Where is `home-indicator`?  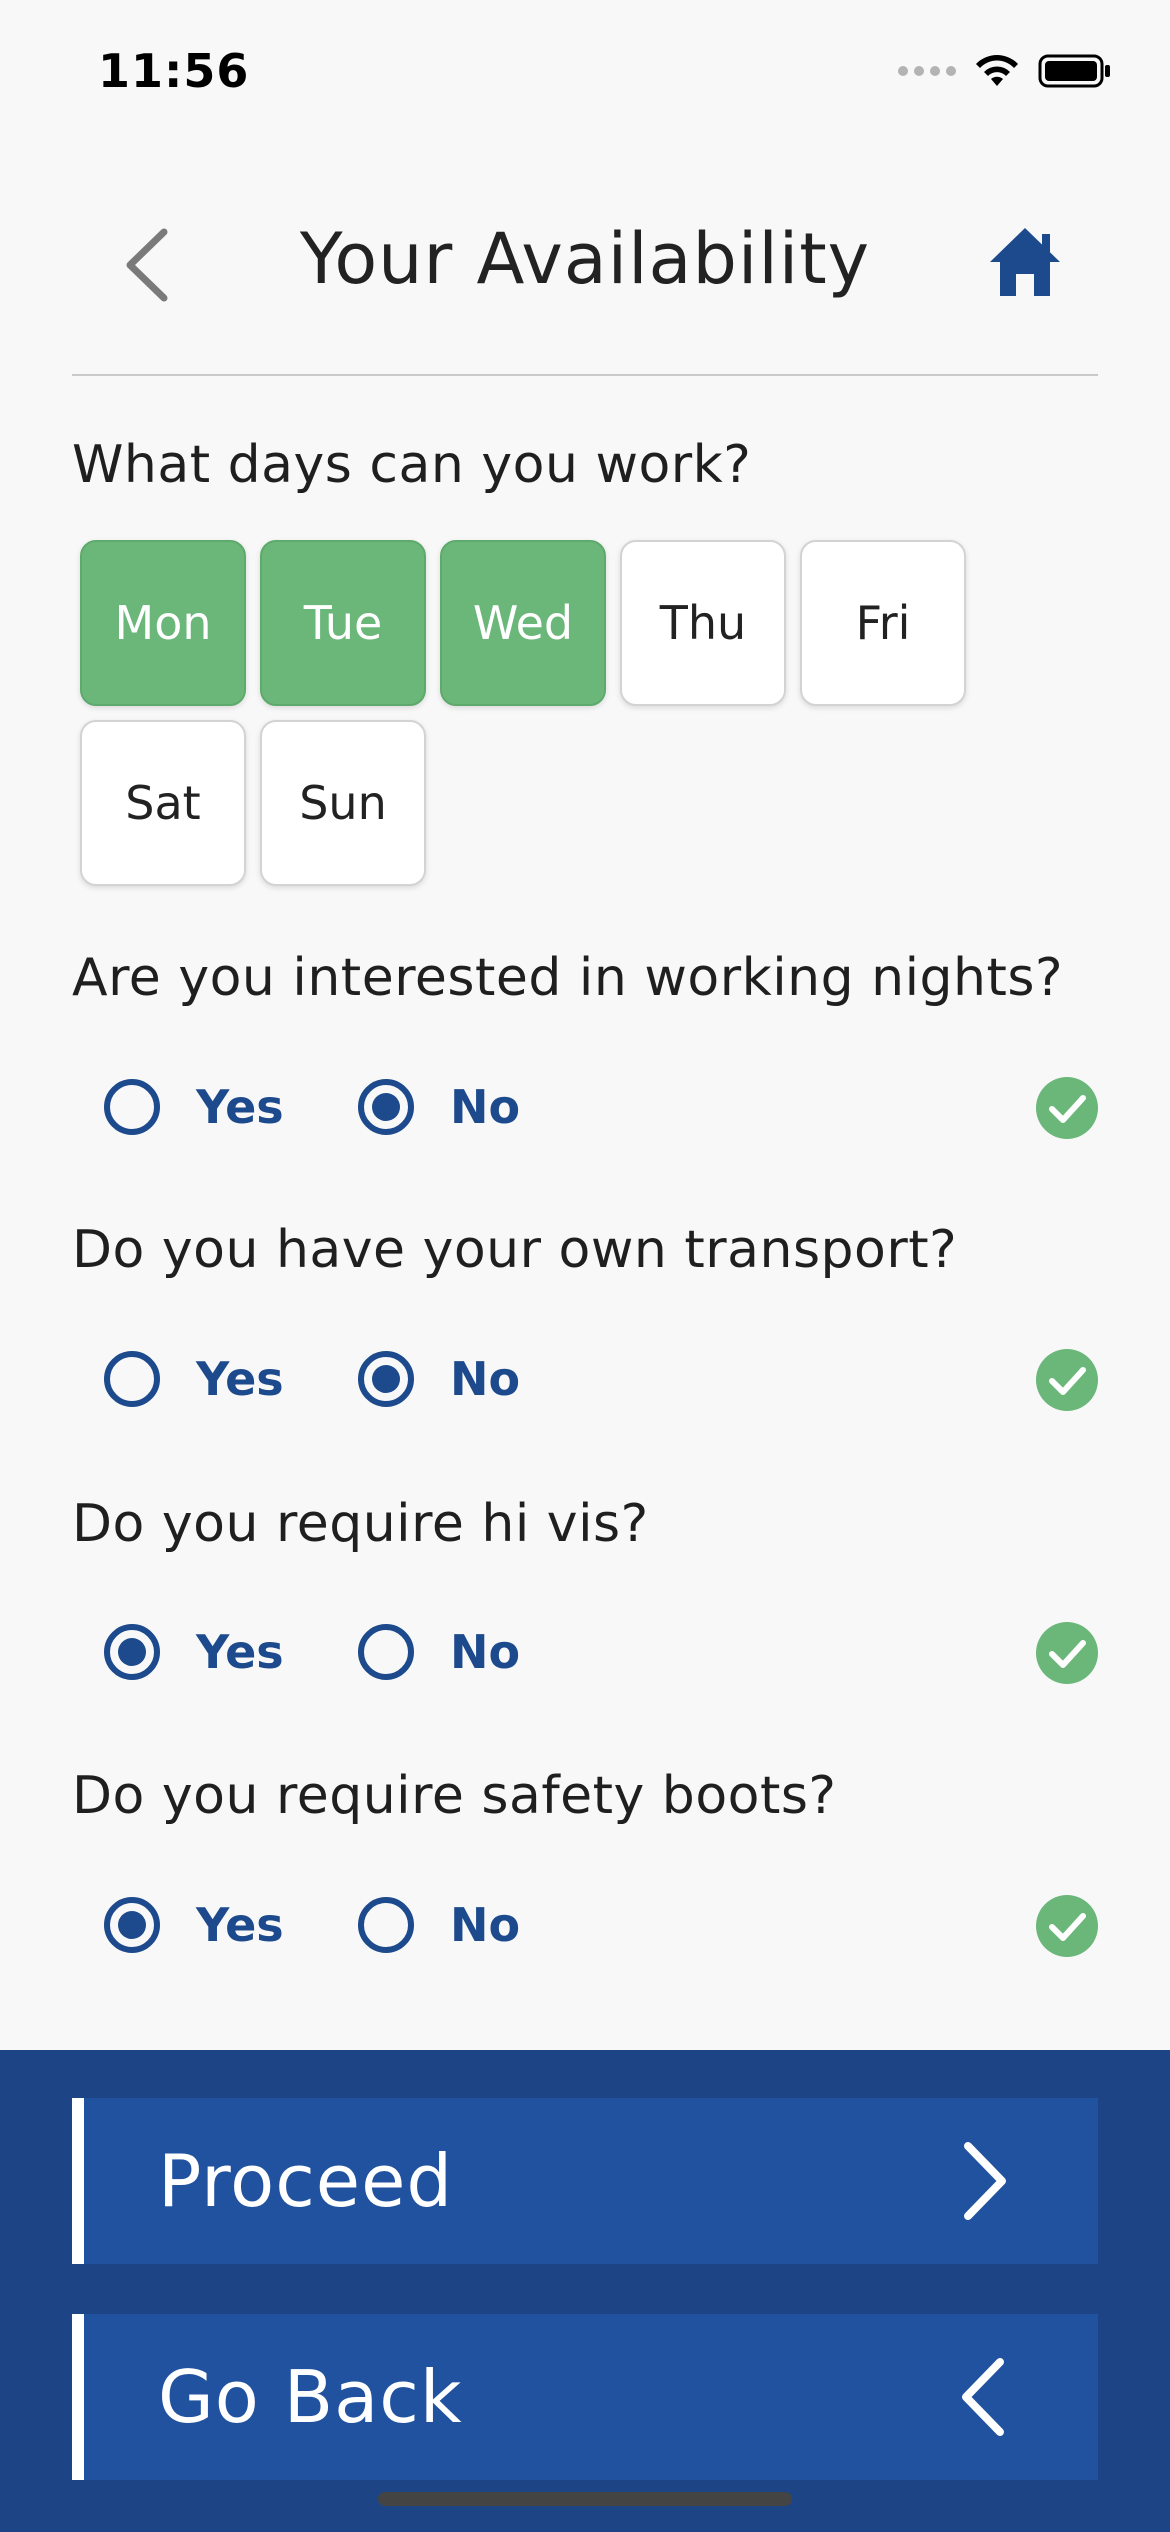 home-indicator is located at coordinates (585, 2499).